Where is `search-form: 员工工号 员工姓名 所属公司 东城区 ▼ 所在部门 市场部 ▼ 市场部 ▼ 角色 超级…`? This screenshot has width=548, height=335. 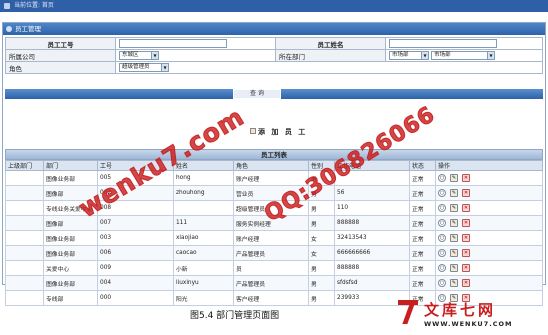 search-form: 员工工号 员工姓名 所属公司 东城区 ▼ 所在部门 市场部 ▼ 市场部 ▼ 角色 超级… is located at coordinates (274, 55).